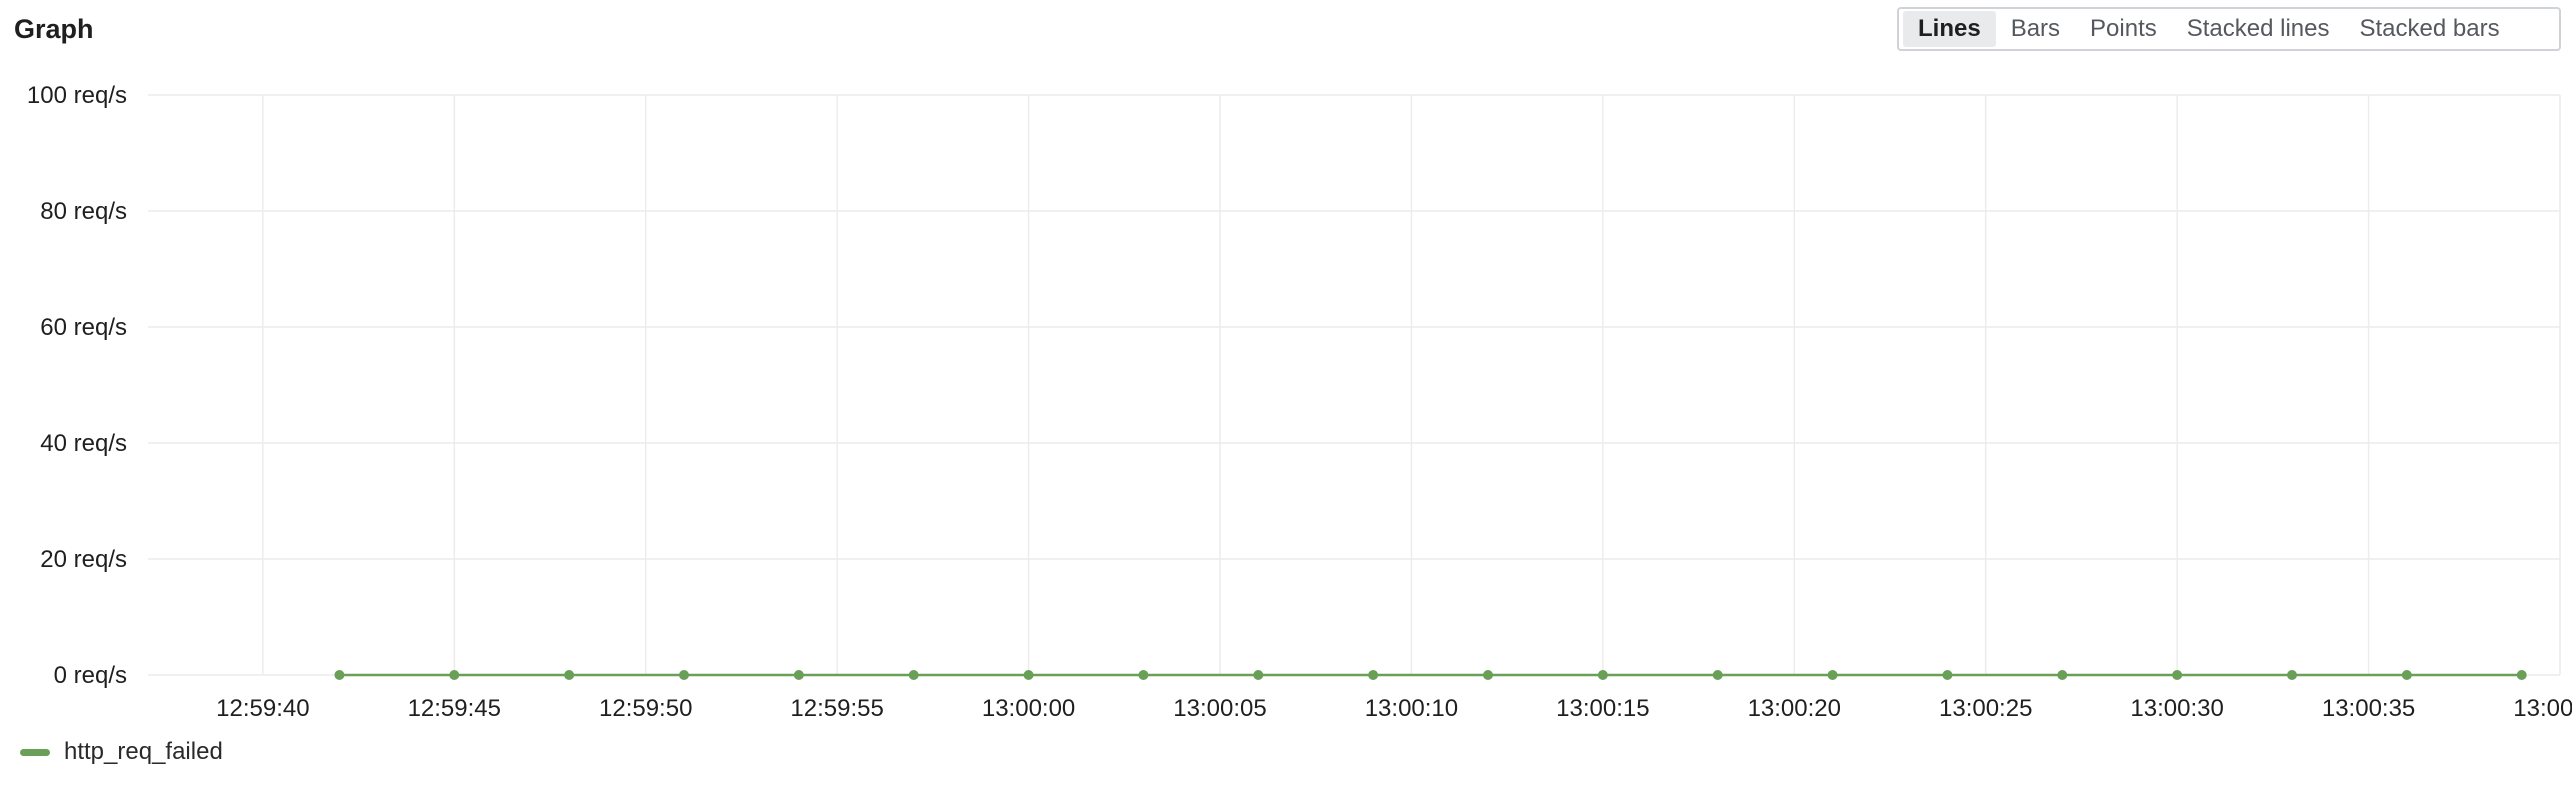  Describe the element at coordinates (1602, 708) in the screenshot. I see `x-tick-label: 13:00:15` at that location.